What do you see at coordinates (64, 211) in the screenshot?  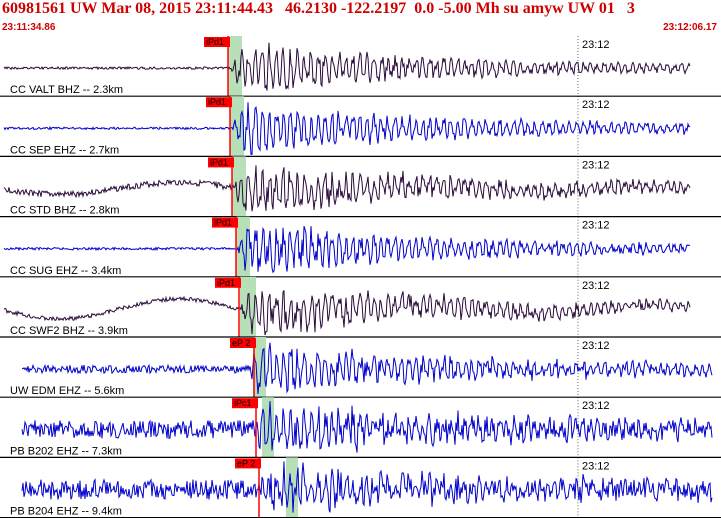 I see `station-label: CC STD BHZ -- 2.8km` at bounding box center [64, 211].